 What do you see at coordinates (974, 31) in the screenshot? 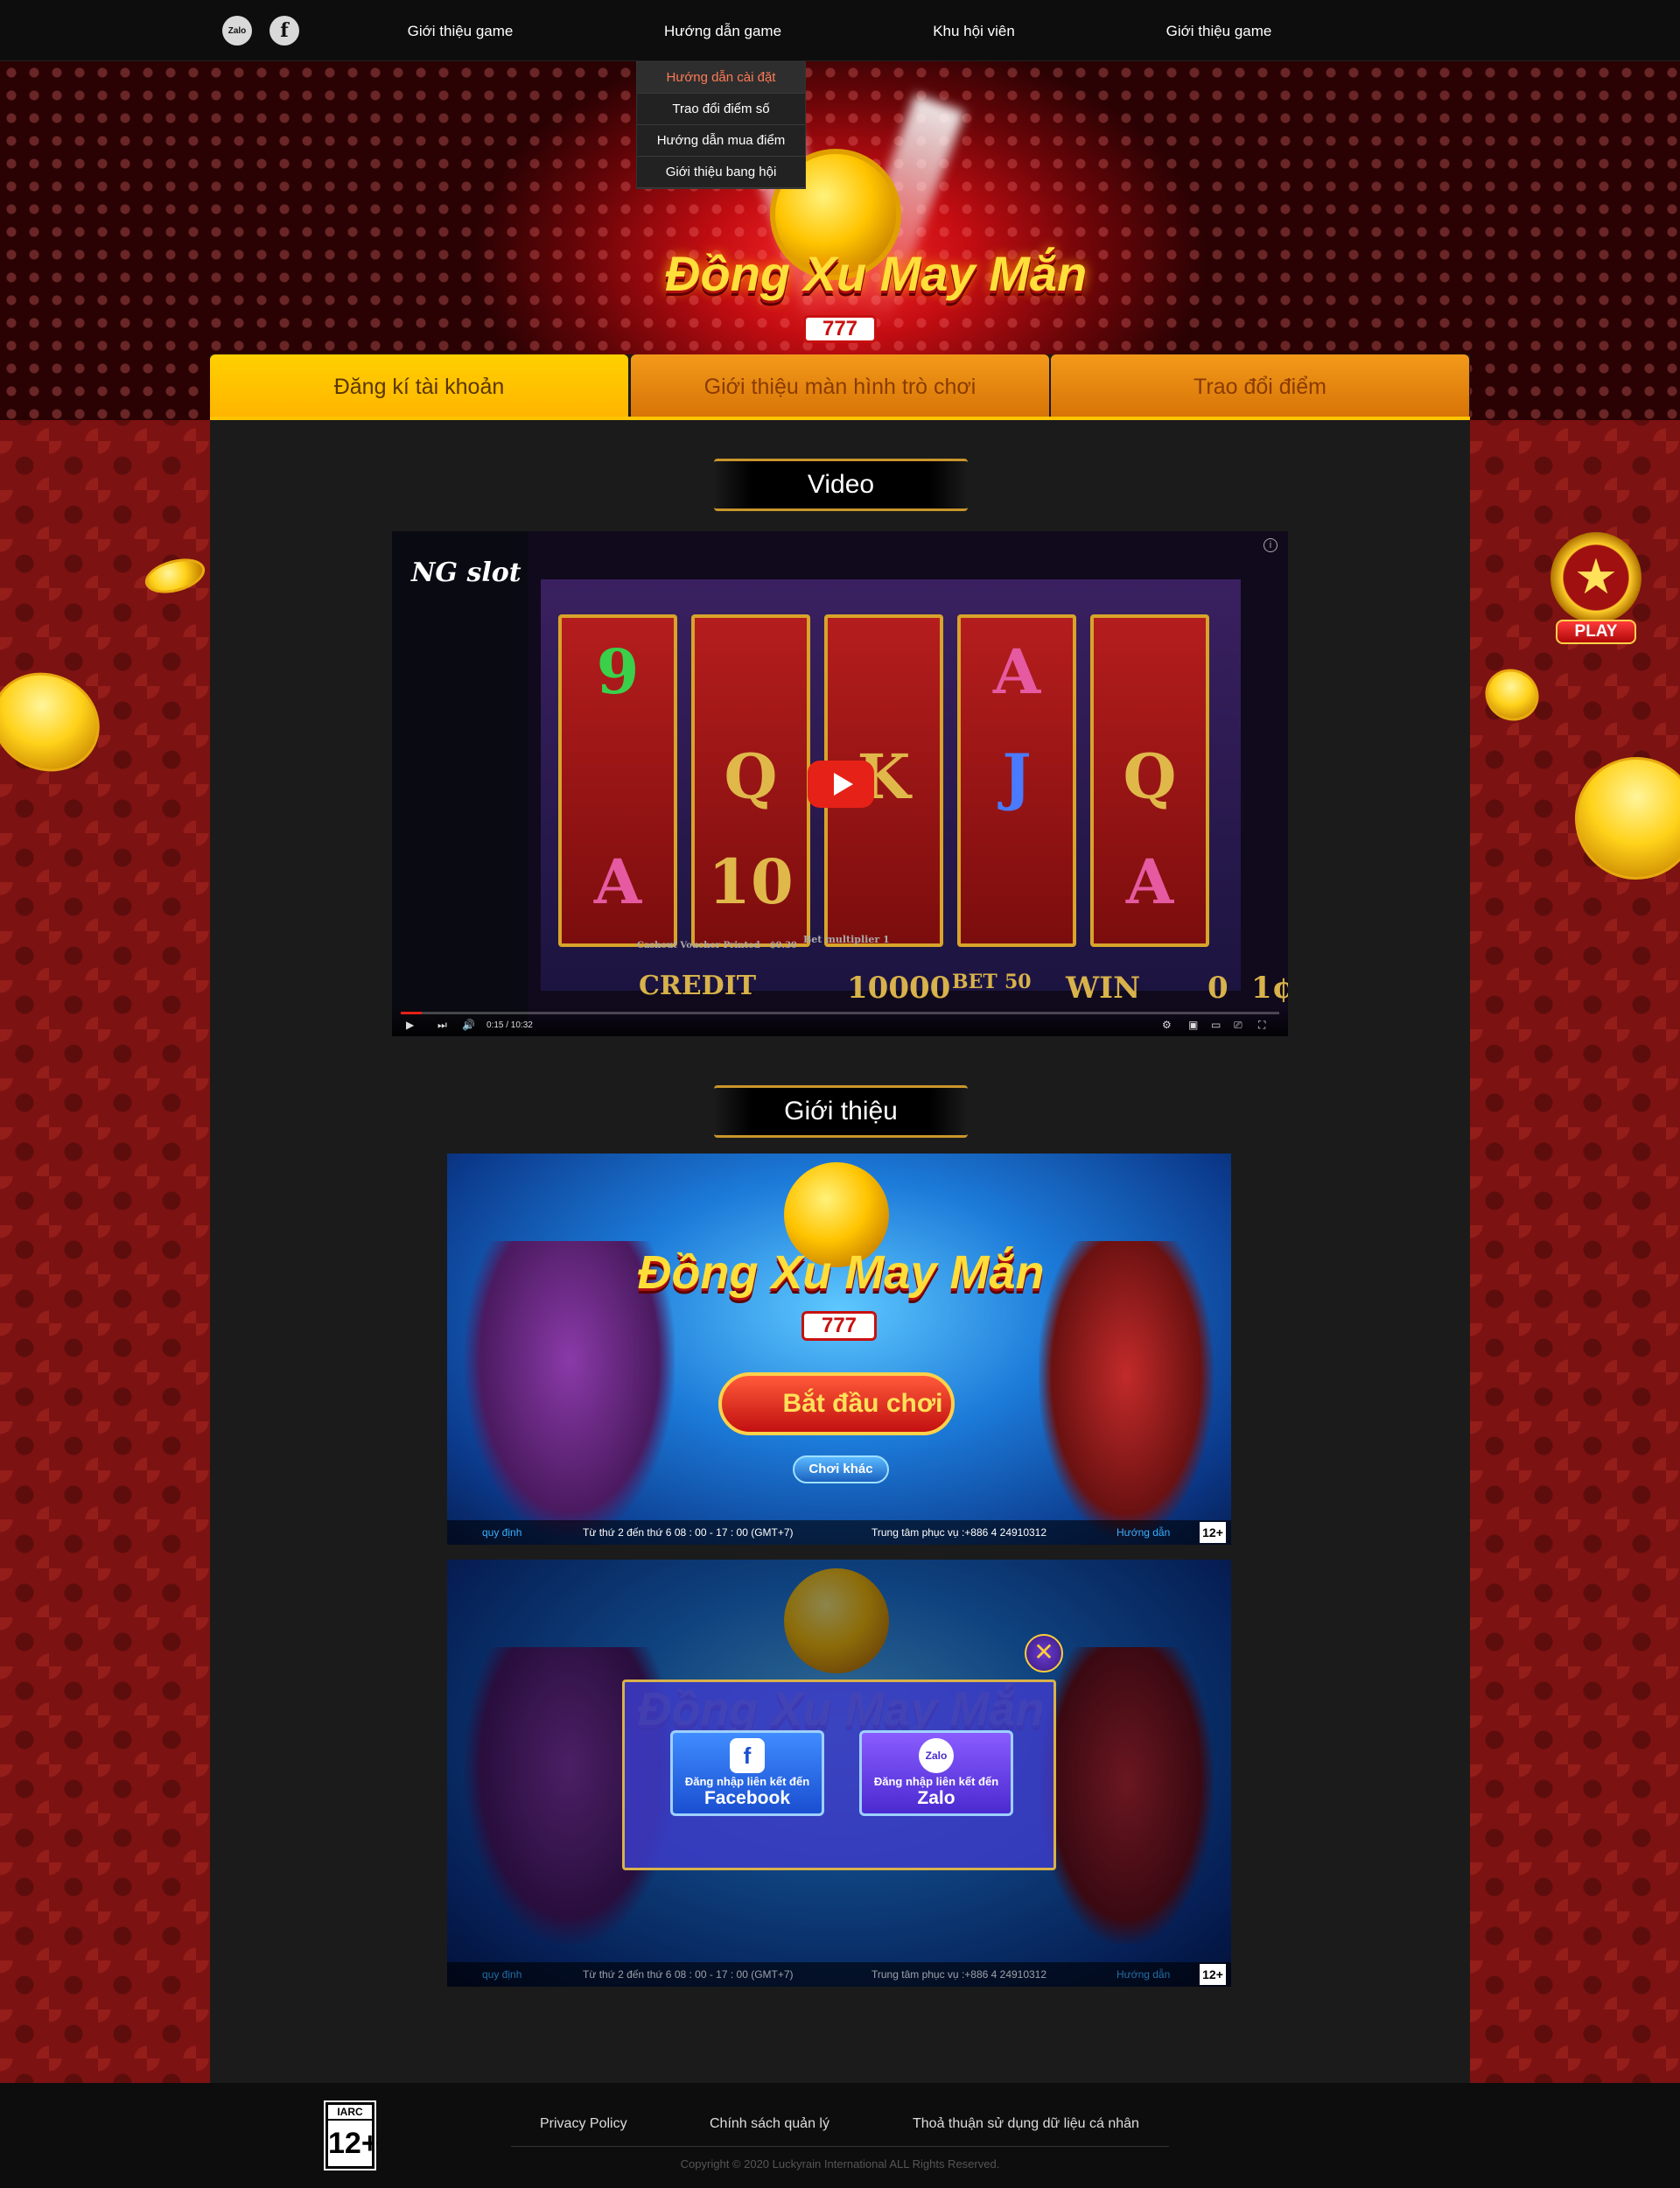
I see `nav-item-member-area: Khu hội viên` at bounding box center [974, 31].